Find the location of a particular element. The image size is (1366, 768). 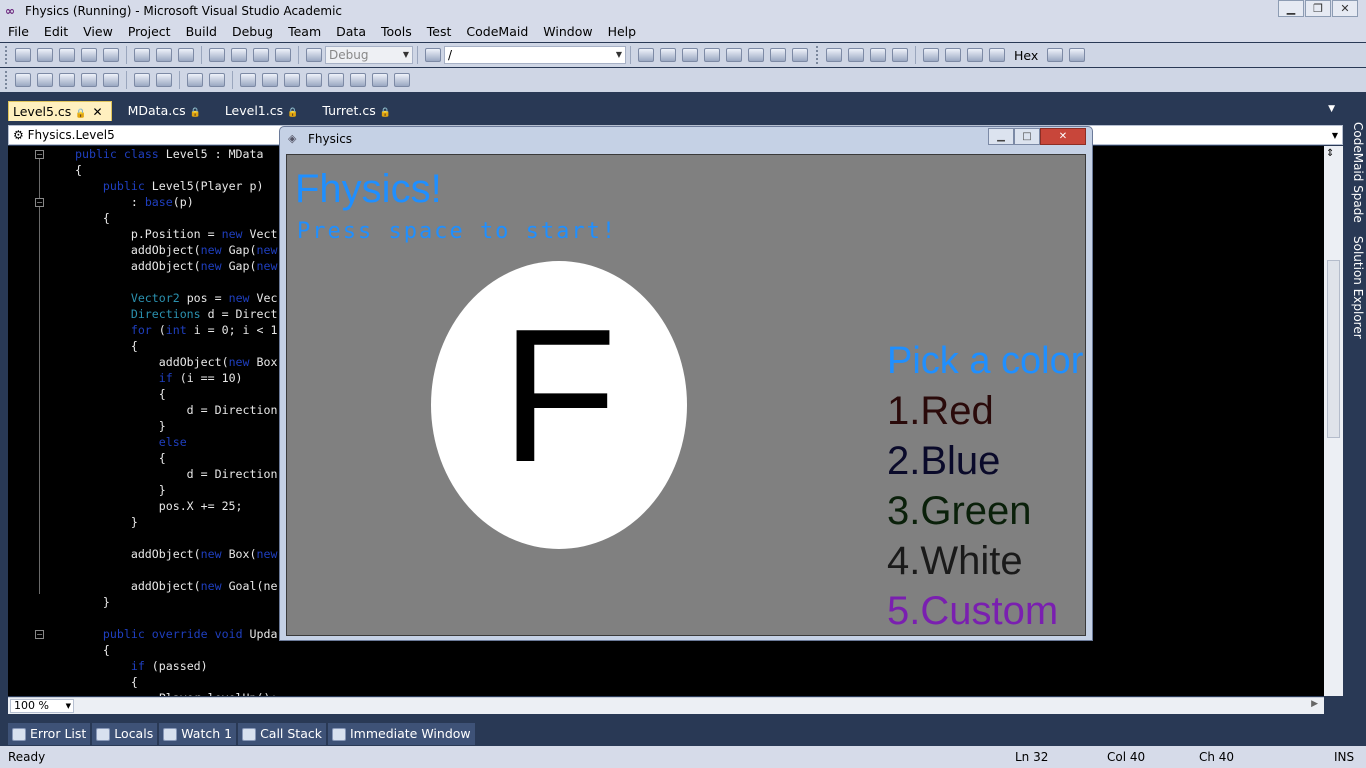

minimize-button: ▁ is located at coordinates (1001, 136).